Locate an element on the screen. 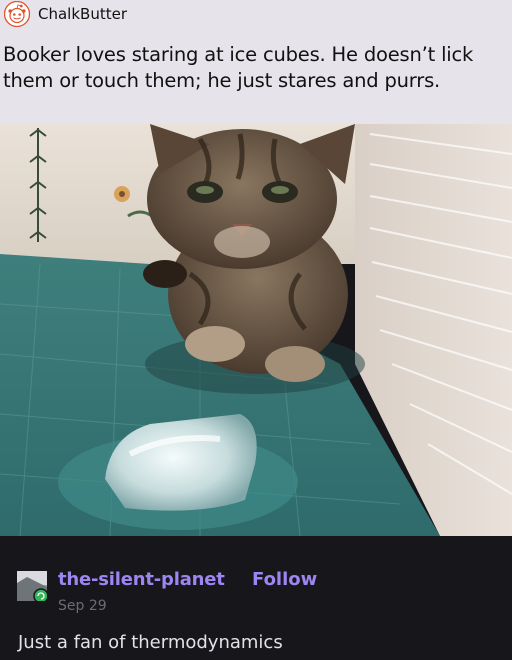 The image size is (512, 660). post-header: ChalkButter is located at coordinates (63, 14).